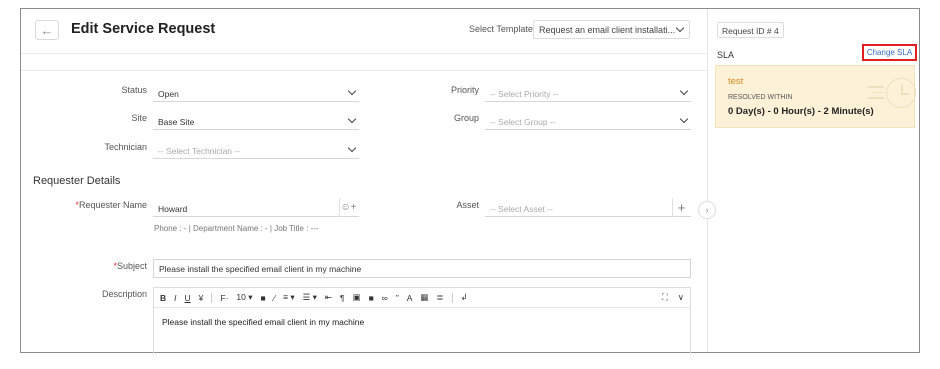 The width and height of the screenshot is (940, 369). I want to click on sla-label: SLA, so click(726, 55).